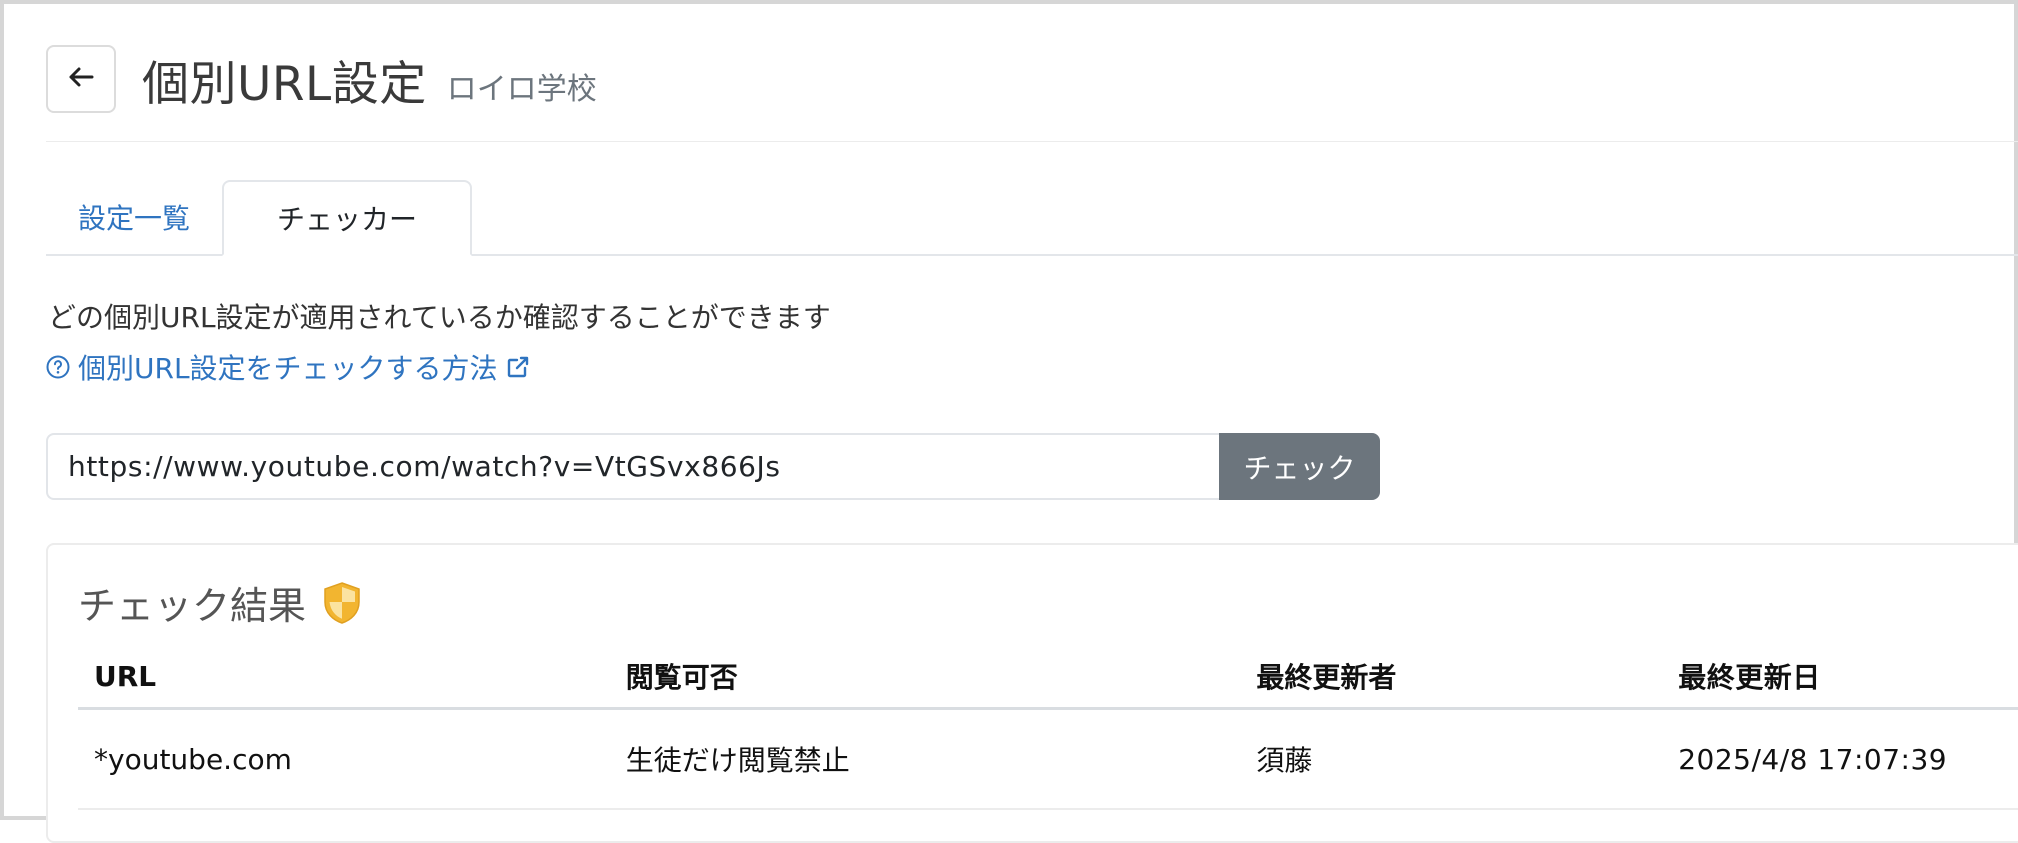 The width and height of the screenshot is (2018, 843). Describe the element at coordinates (737, 760) in the screenshot. I see `cell-view-permission: 生徒だけ閲覧禁止` at that location.